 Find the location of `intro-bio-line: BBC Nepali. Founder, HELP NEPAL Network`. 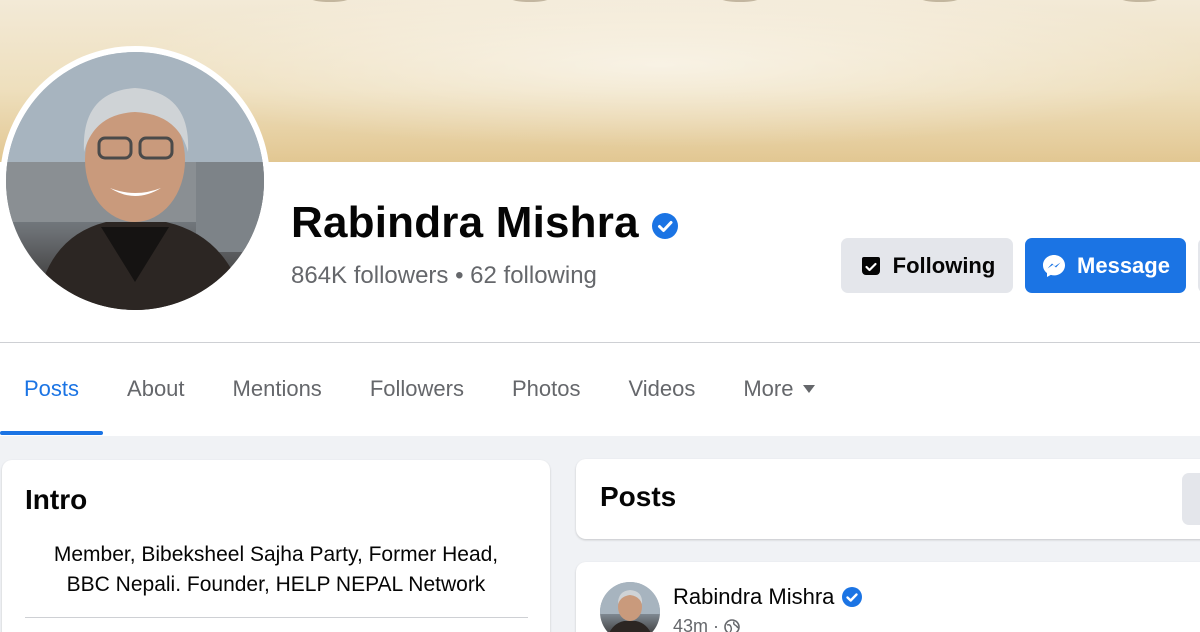

intro-bio-line: BBC Nepali. Founder, HELP NEPAL Network is located at coordinates (276, 584).